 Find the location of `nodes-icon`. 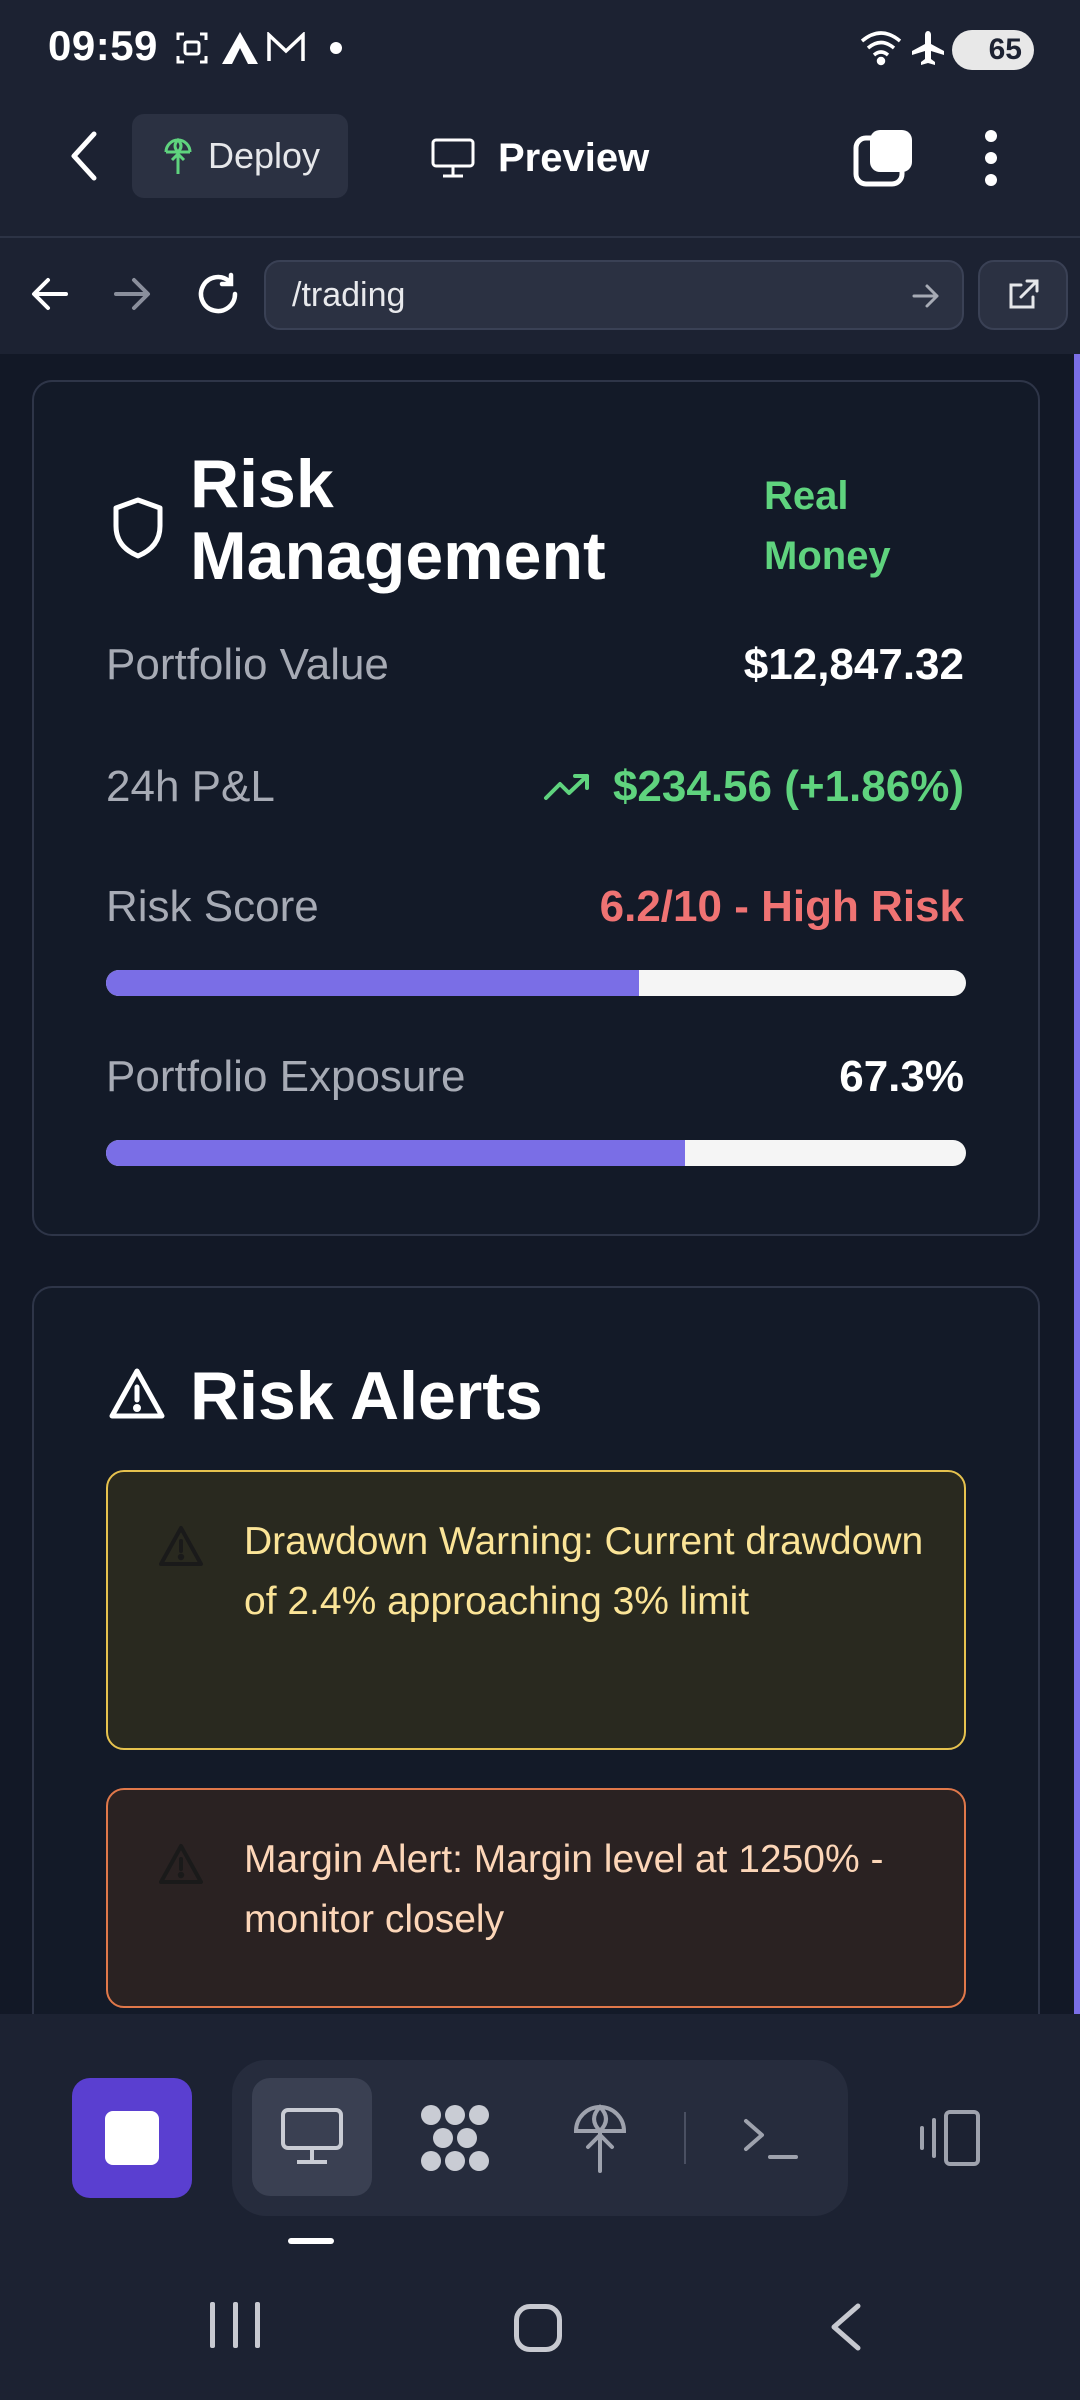

nodes-icon is located at coordinates (455, 2138).